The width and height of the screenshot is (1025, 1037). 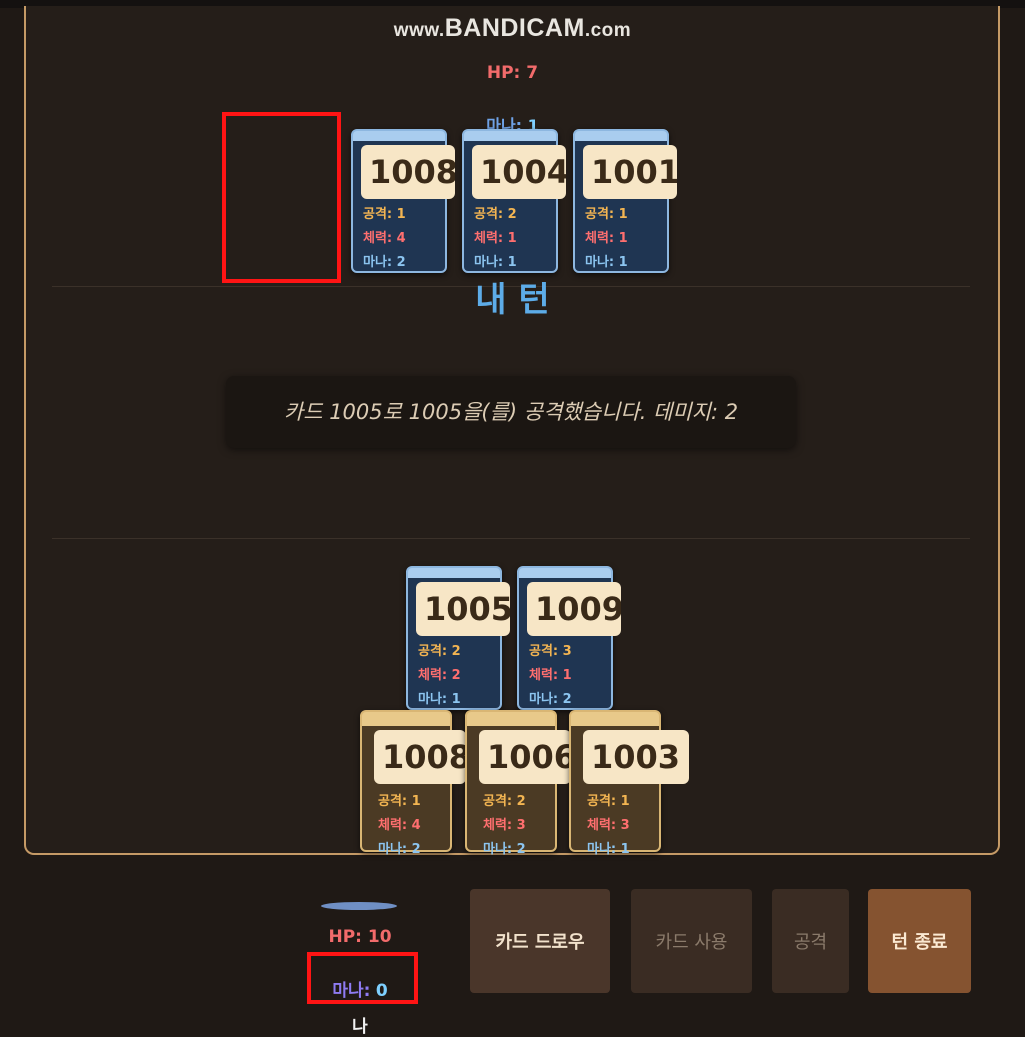 I want to click on end-turn-button: 턴 종료, so click(x=919, y=941).